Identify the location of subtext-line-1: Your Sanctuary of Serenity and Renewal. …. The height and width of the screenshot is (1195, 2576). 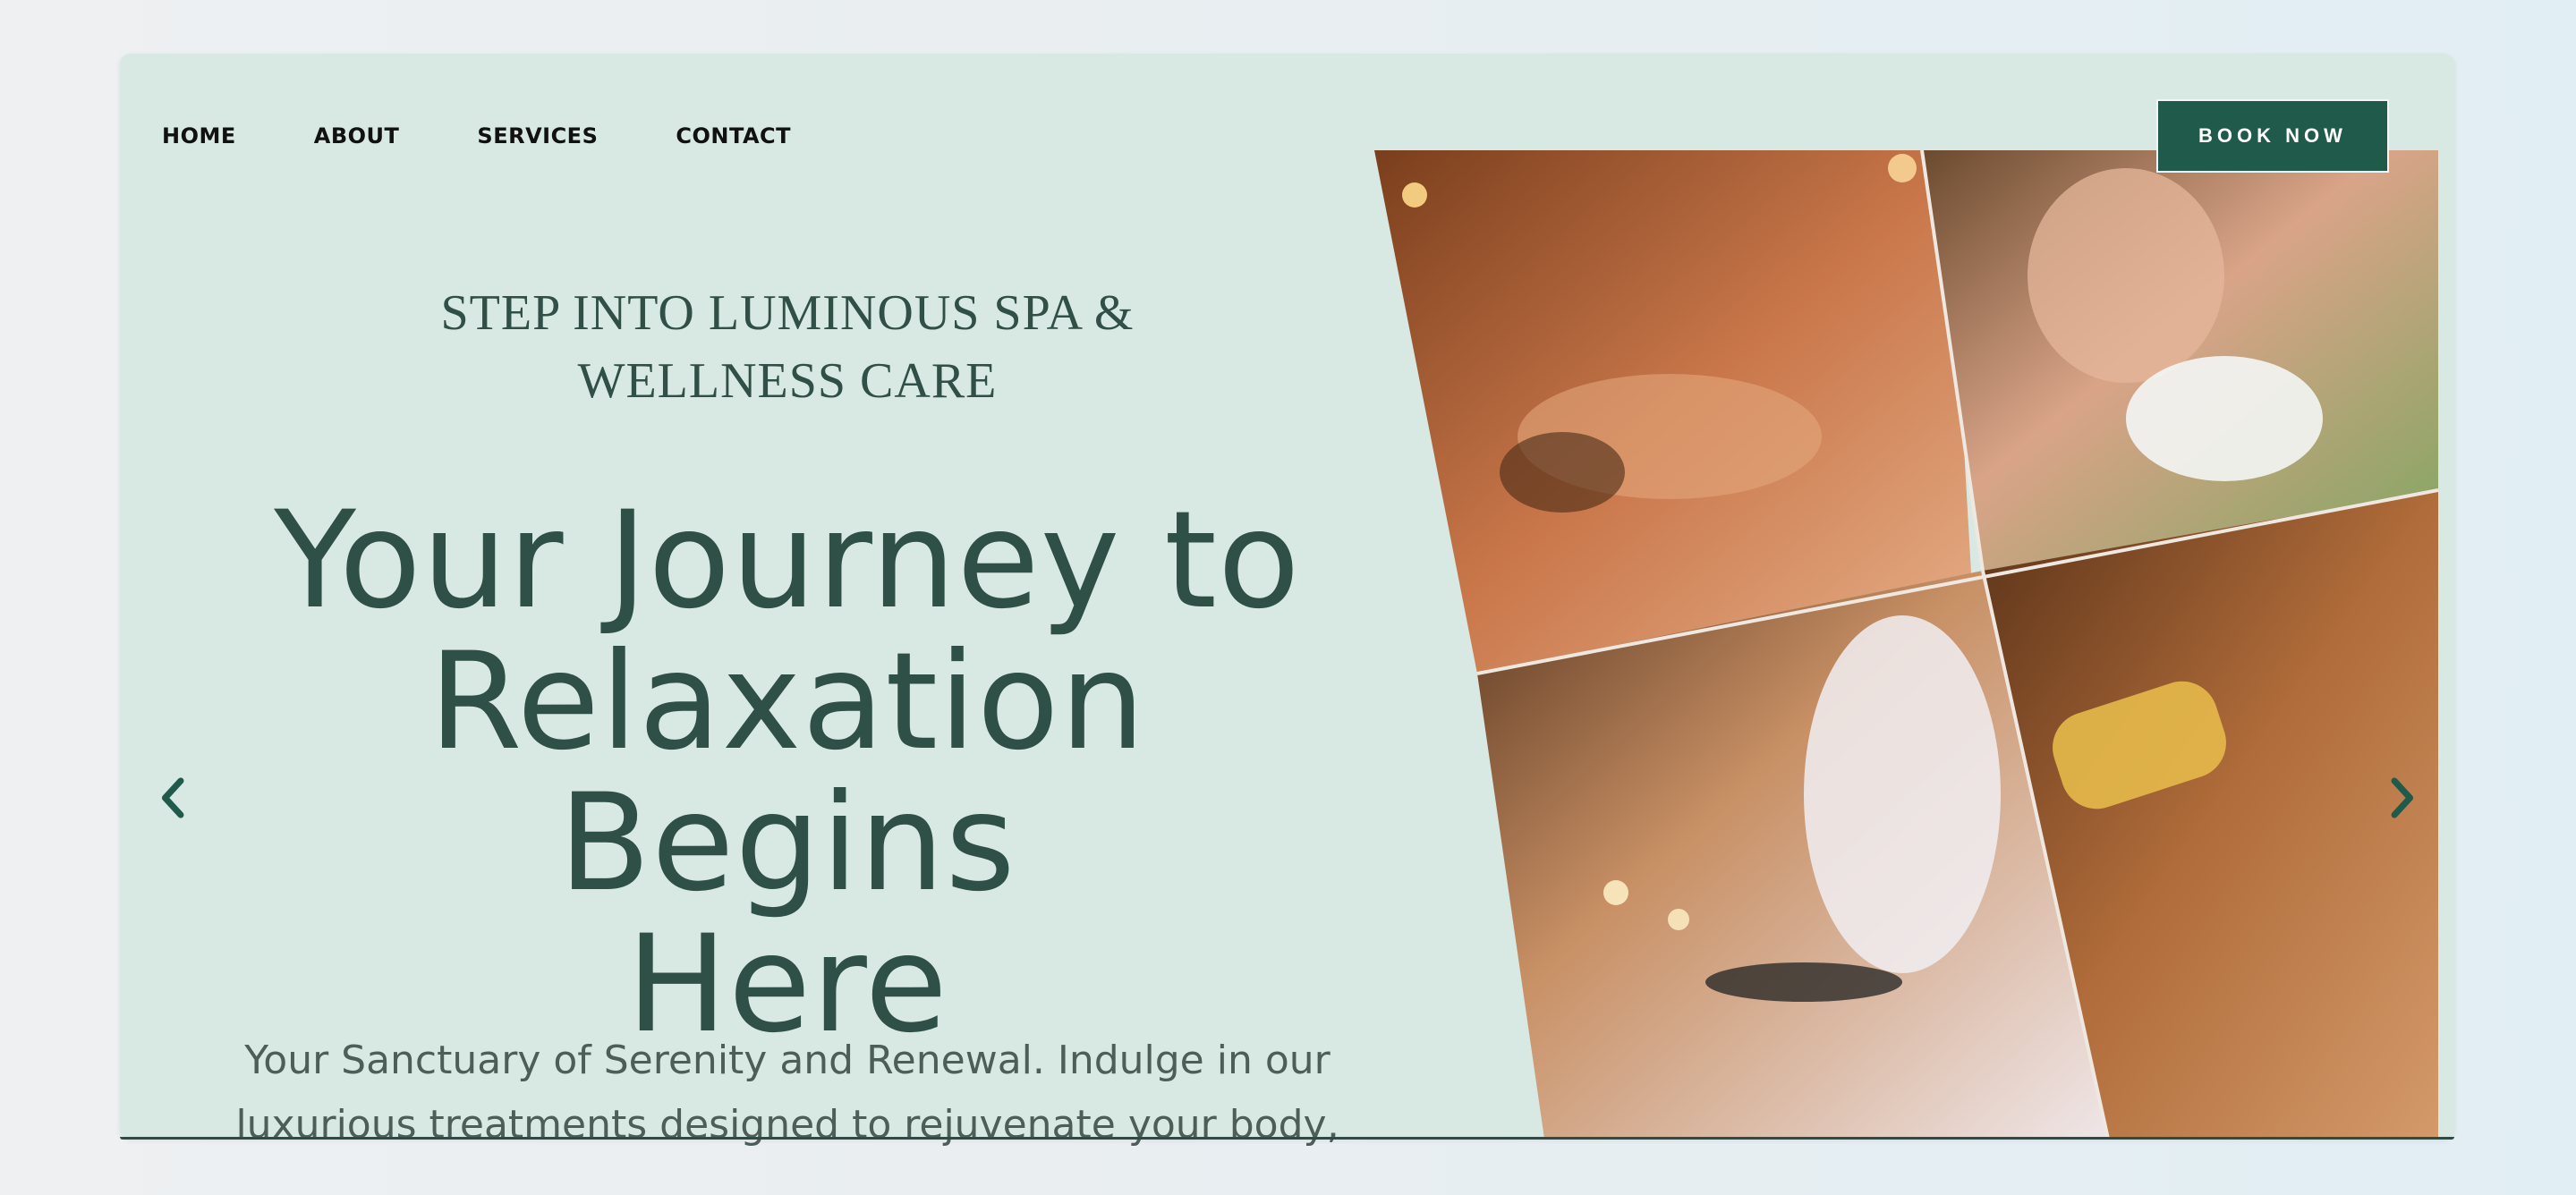
(787, 1060).